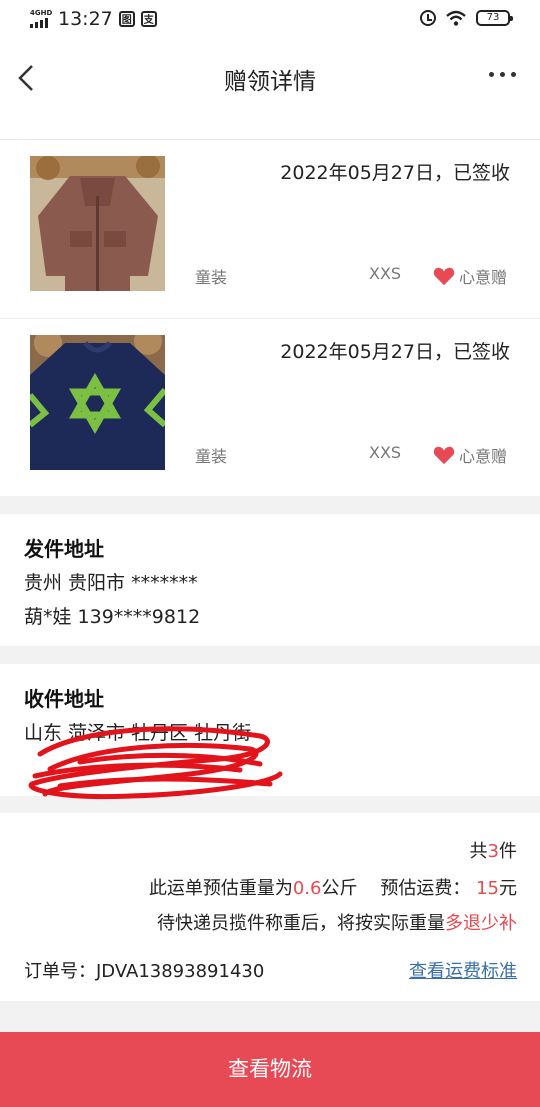  I want to click on wifi-icon, so click(456, 18).